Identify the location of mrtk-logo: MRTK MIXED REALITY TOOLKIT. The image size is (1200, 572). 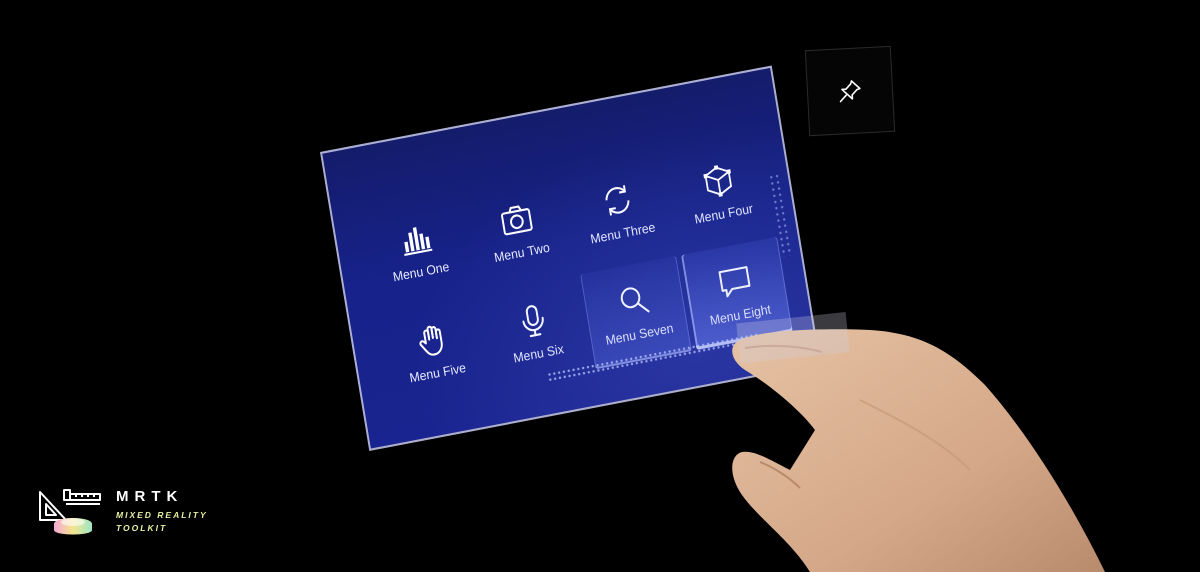
(136, 516).